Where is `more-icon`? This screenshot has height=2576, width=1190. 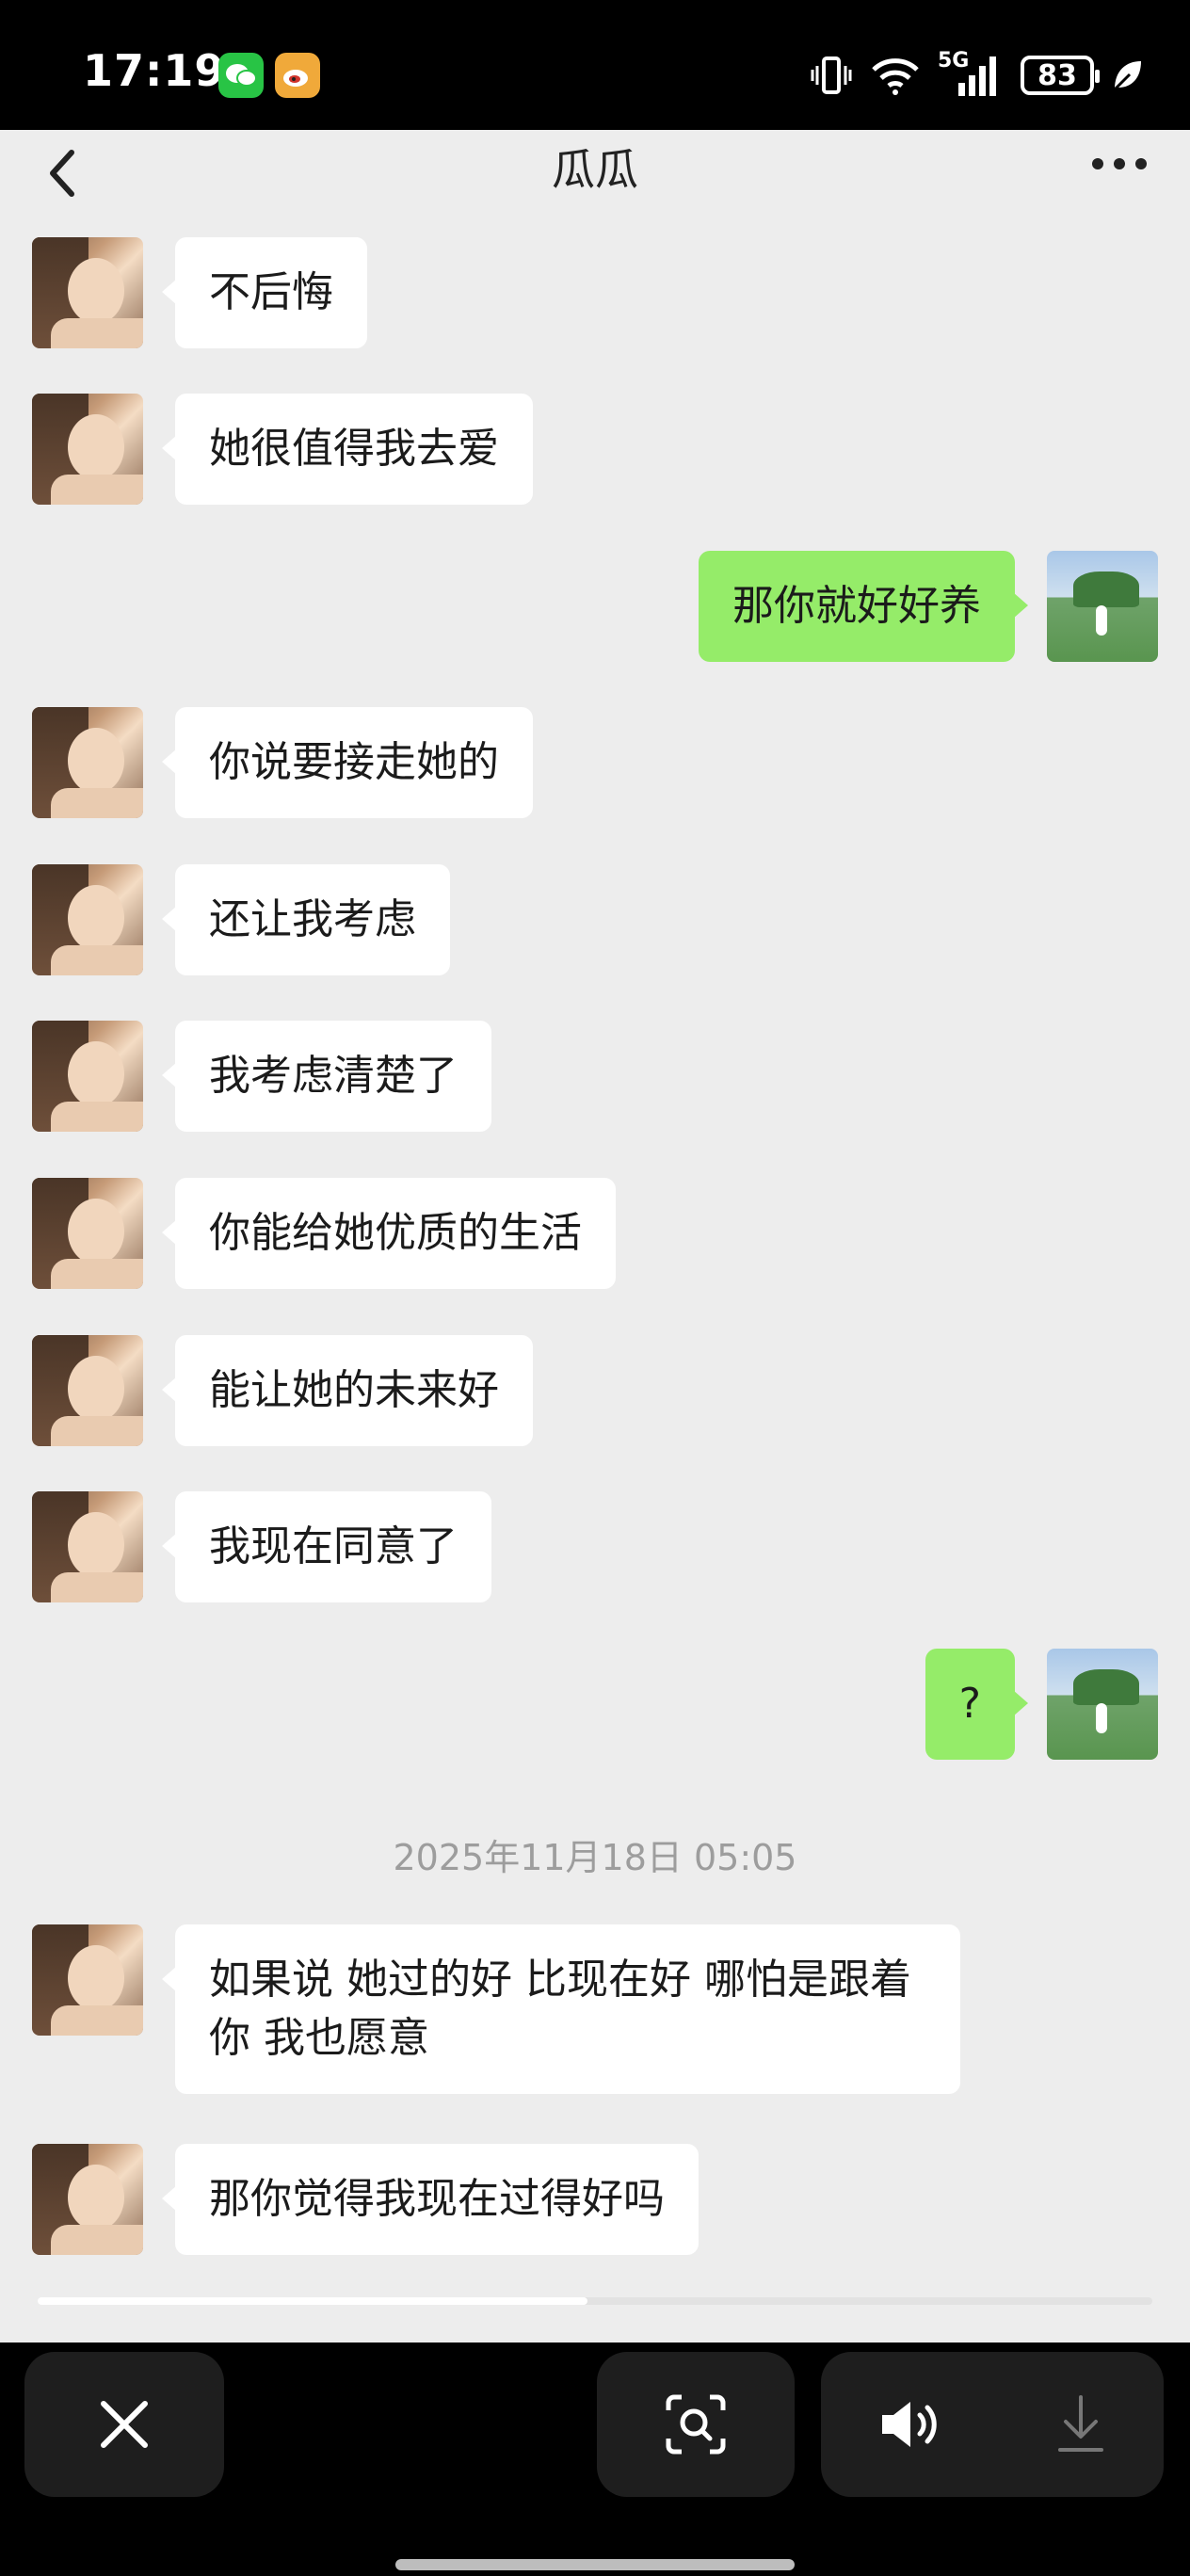
more-icon is located at coordinates (1119, 164).